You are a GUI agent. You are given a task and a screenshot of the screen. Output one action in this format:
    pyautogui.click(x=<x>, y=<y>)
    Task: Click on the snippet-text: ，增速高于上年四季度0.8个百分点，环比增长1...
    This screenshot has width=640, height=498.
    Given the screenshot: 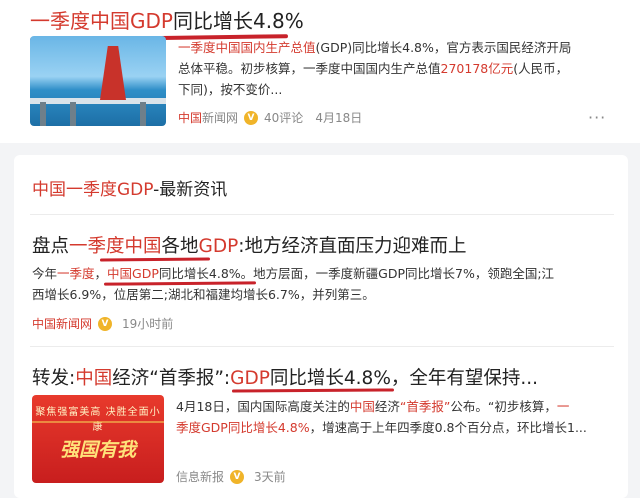 What is the action you would take?
    pyautogui.click(x=448, y=427)
    